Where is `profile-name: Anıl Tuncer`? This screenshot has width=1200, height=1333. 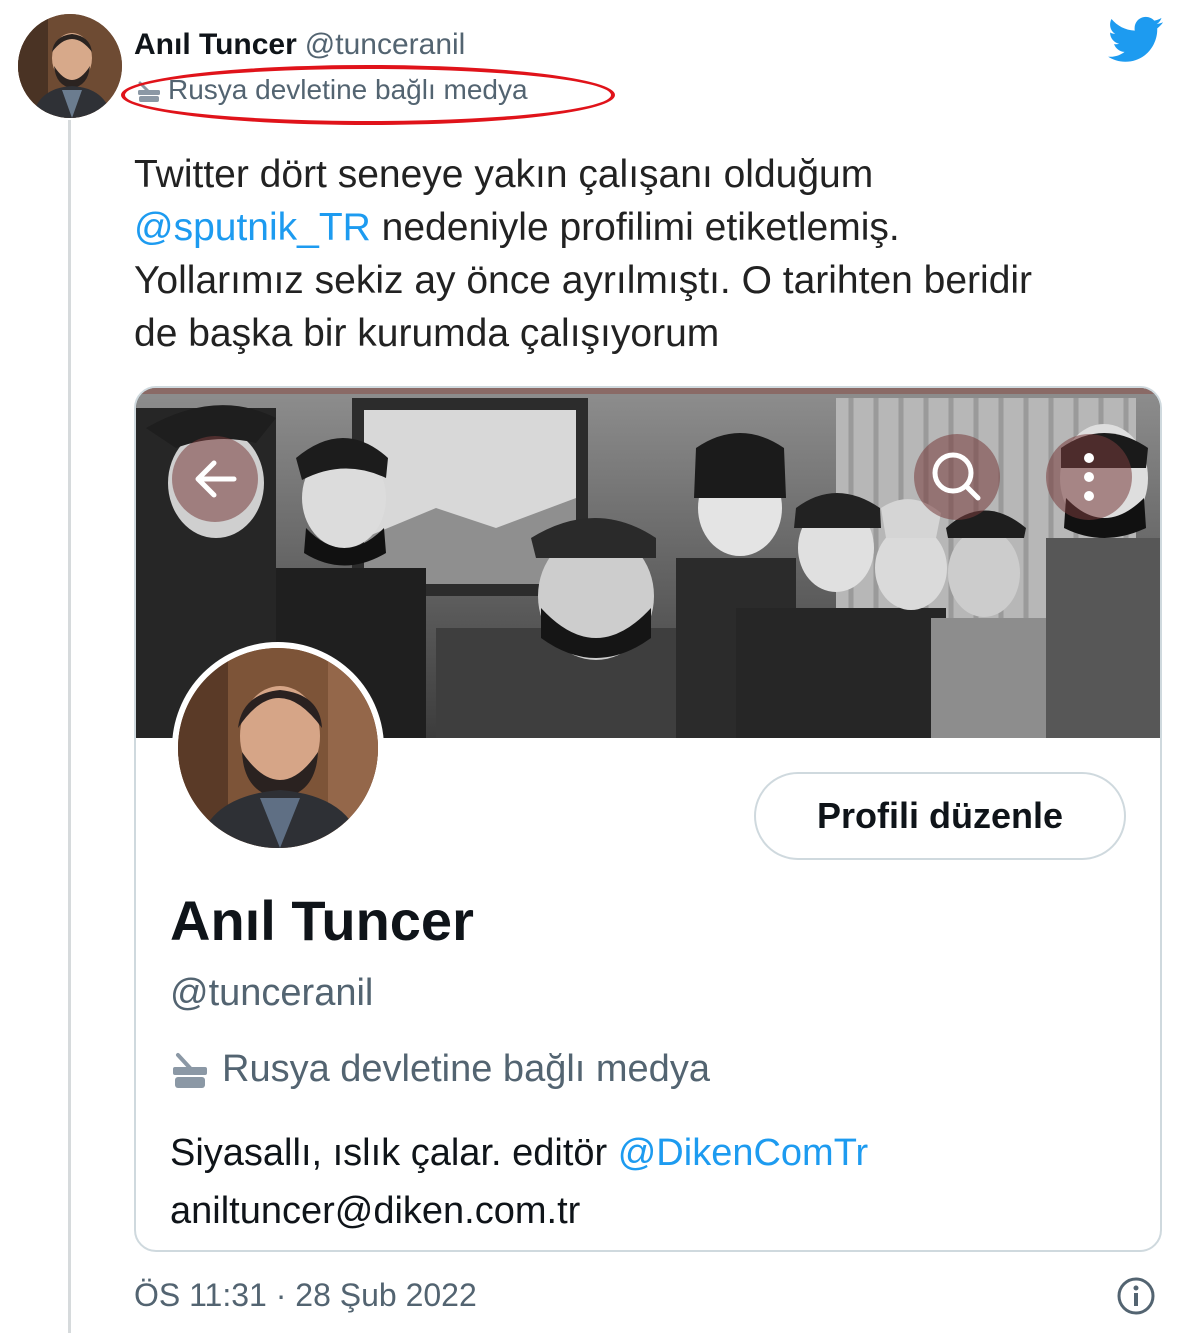 profile-name: Anıl Tuncer is located at coordinates (322, 920).